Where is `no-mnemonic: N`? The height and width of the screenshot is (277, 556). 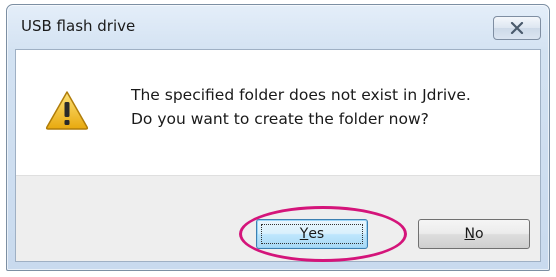
no-mnemonic: N is located at coordinates (469, 234).